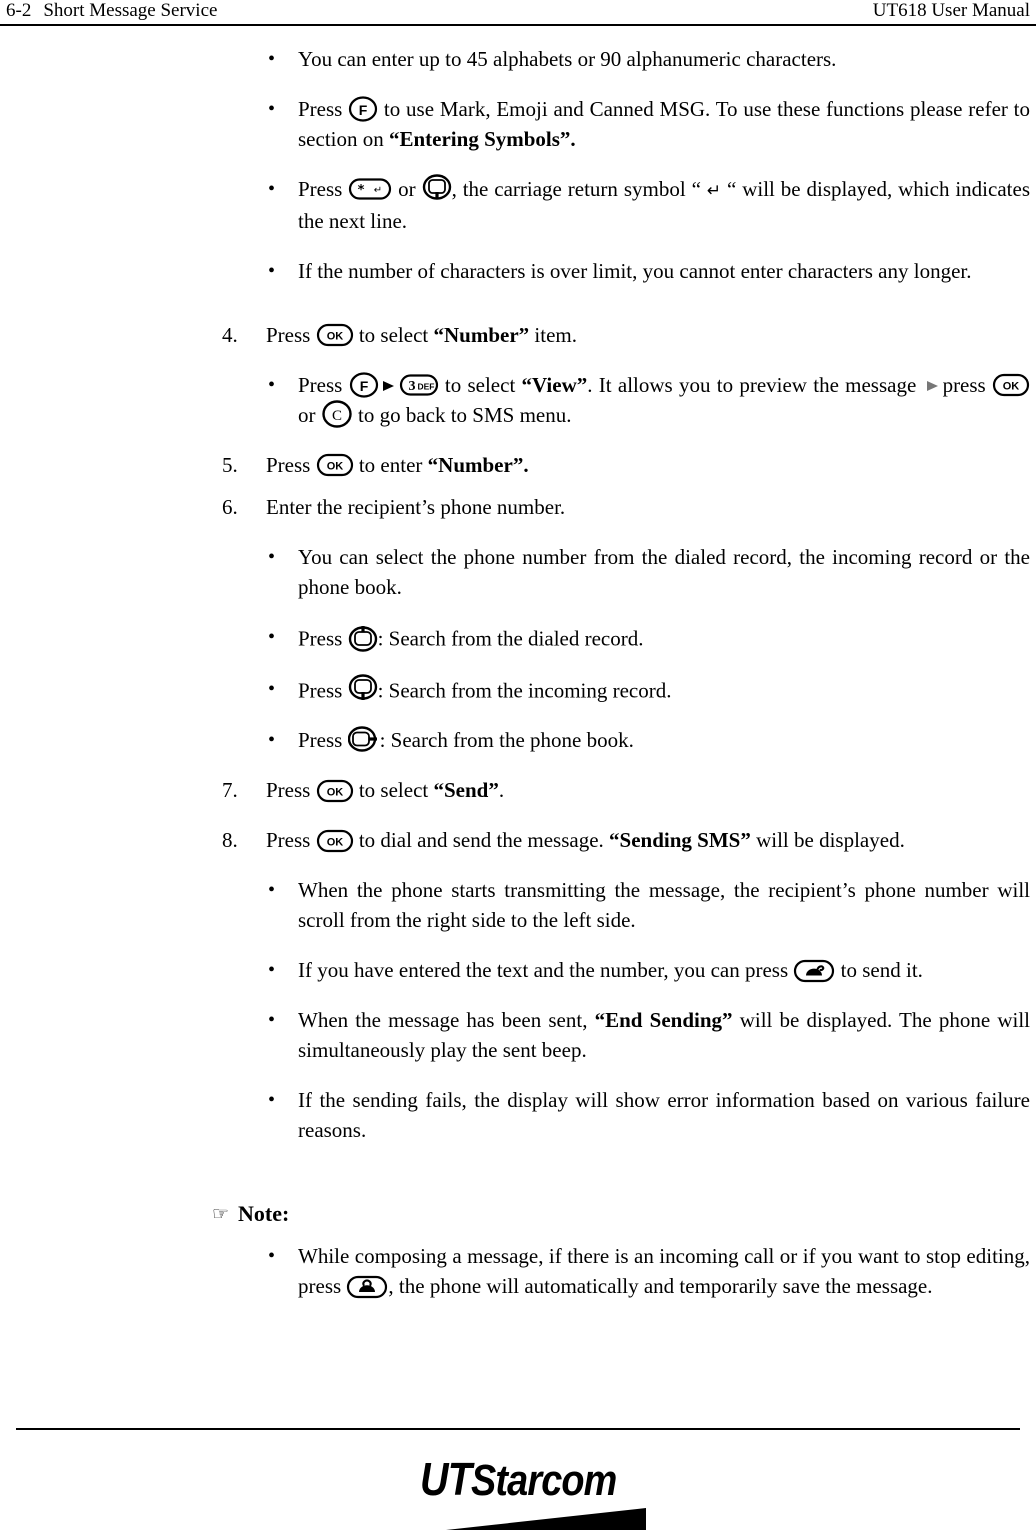  Describe the element at coordinates (230, 335) in the screenshot. I see `step-number: 4.` at that location.